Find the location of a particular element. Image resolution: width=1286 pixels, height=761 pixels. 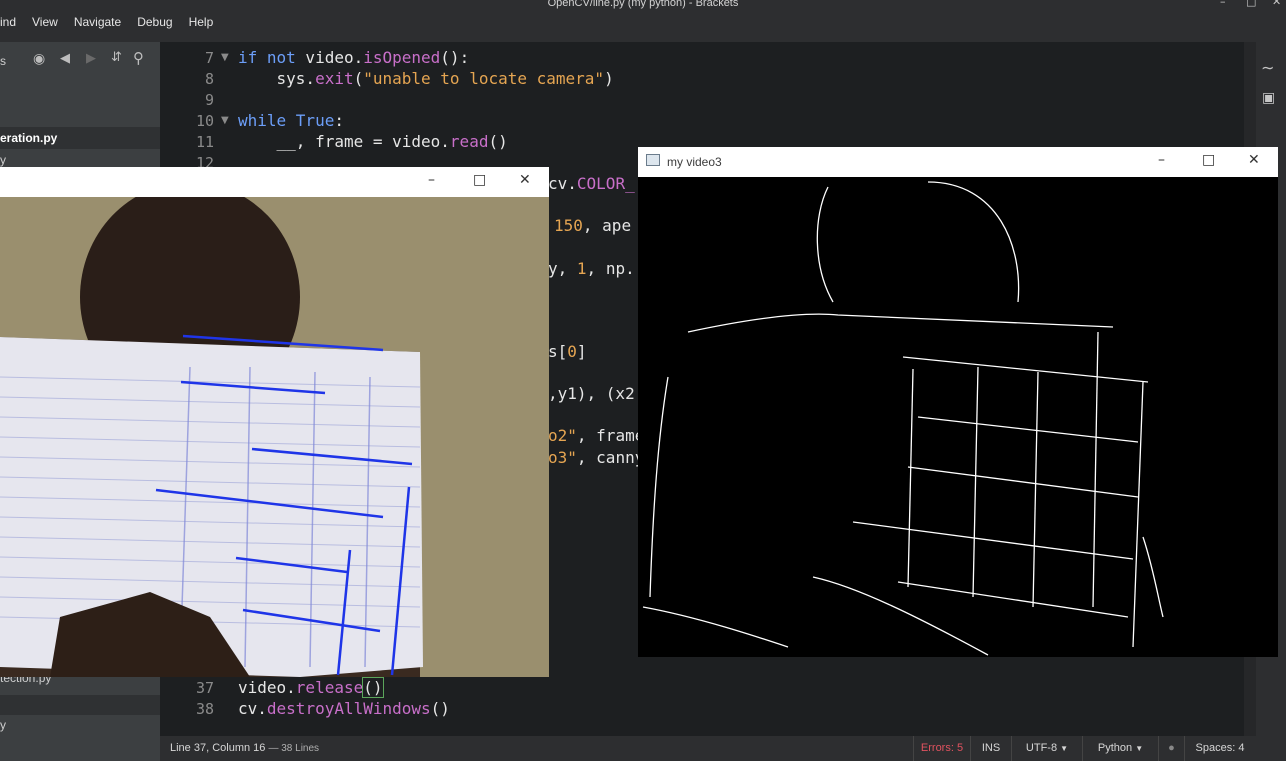

sidebar-file-2: y is located at coordinates (3, 160).